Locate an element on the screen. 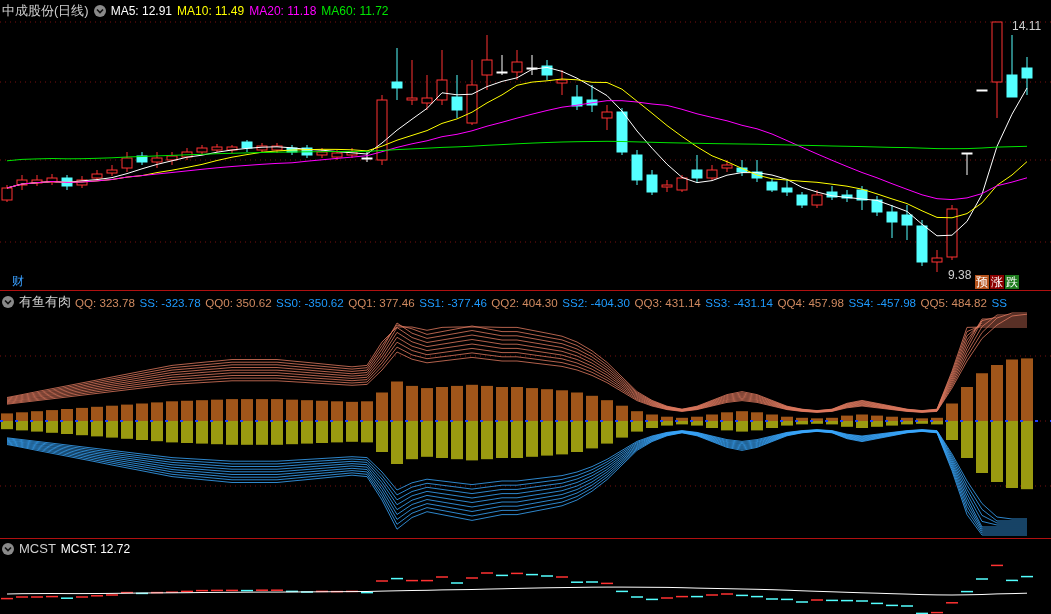 The width and height of the screenshot is (1051, 614). forecast-button: 跌 is located at coordinates (1012, 282).